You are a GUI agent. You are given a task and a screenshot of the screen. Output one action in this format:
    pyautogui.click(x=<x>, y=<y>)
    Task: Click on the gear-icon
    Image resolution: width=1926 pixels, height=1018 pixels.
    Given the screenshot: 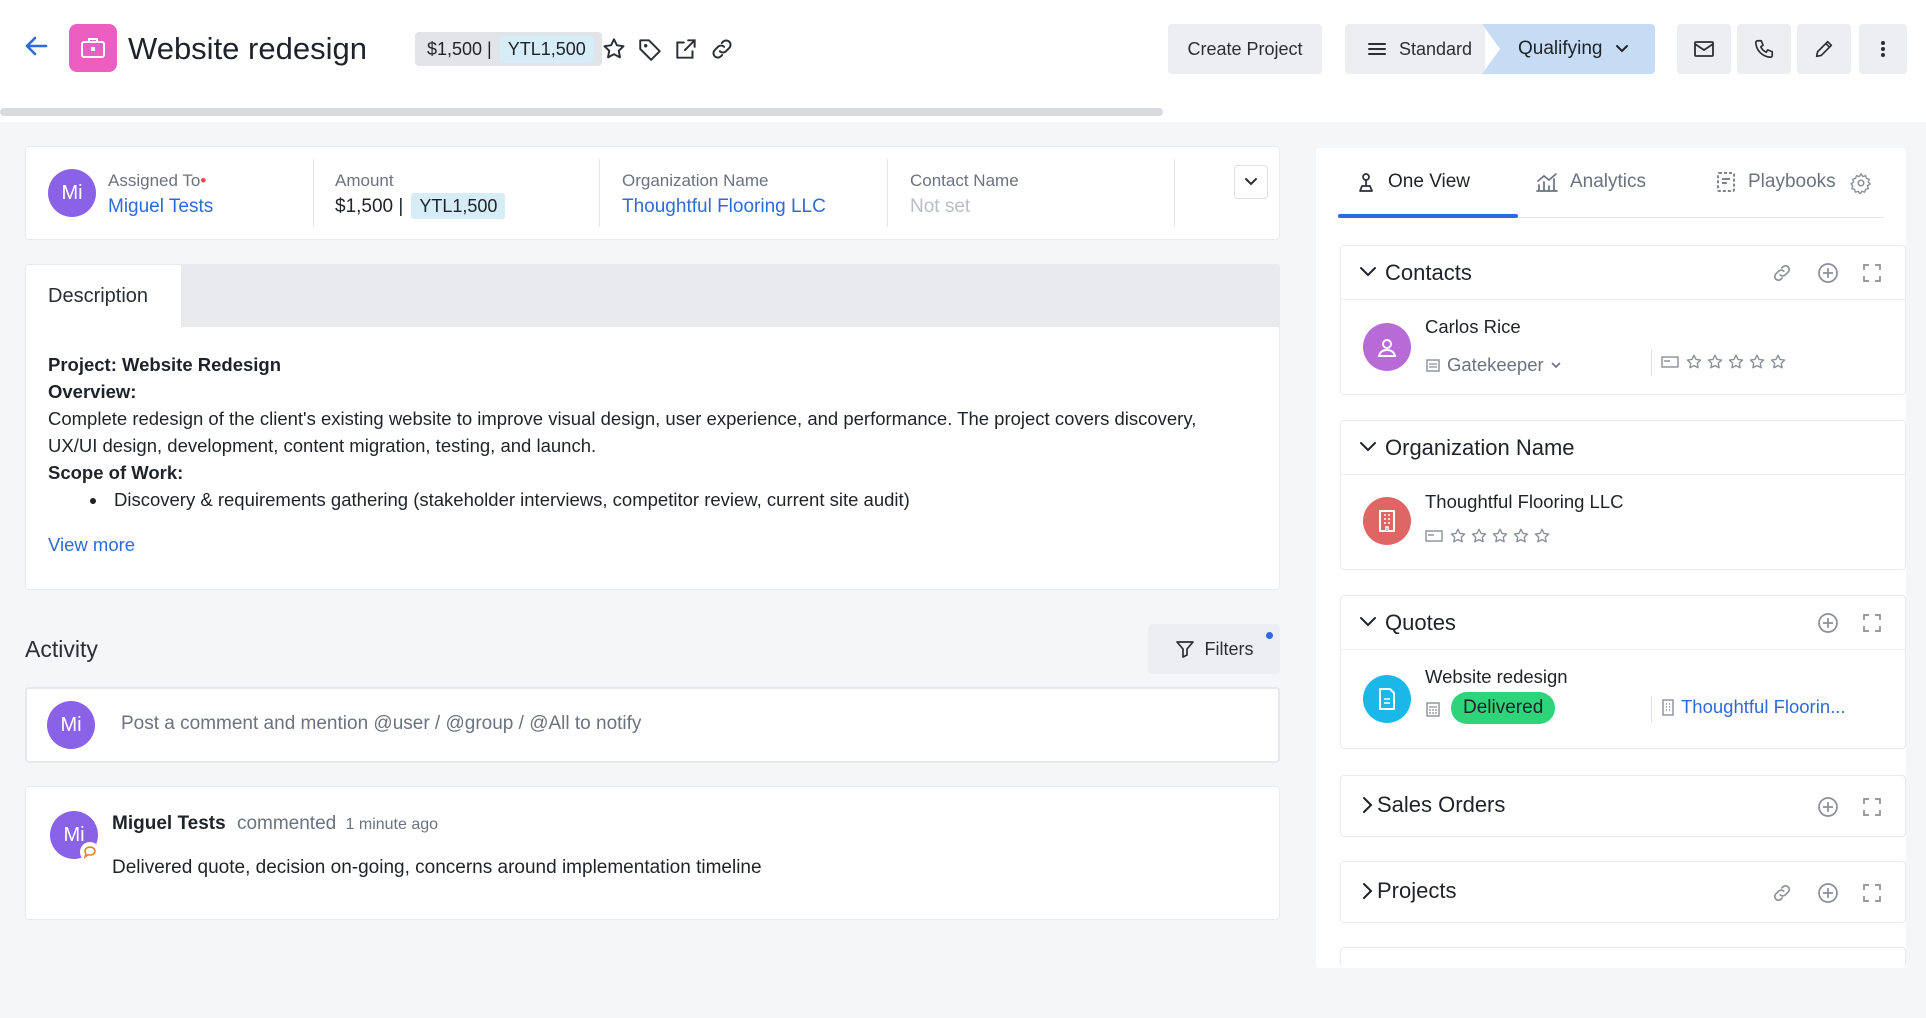 What is the action you would take?
    pyautogui.click(x=1861, y=183)
    